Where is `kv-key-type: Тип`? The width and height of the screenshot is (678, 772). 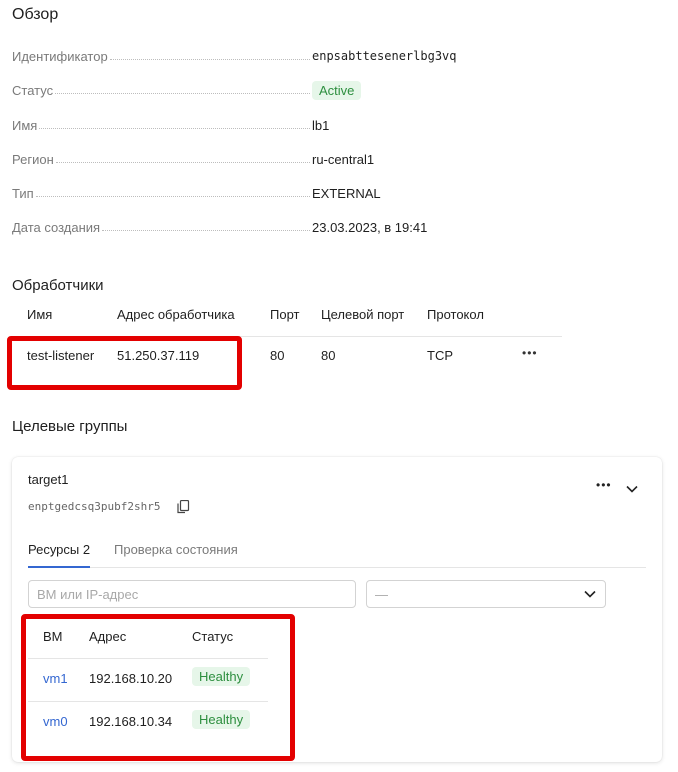
kv-key-type: Тип is located at coordinates (23, 193).